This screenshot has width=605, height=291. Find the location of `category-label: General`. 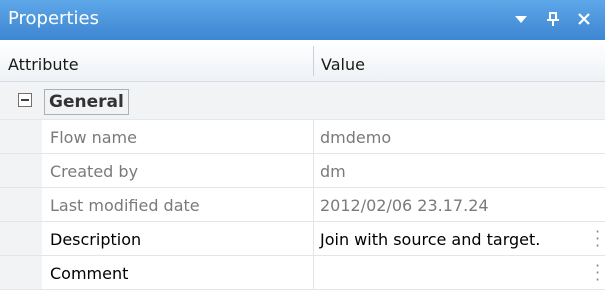

category-label: General is located at coordinates (86, 102).